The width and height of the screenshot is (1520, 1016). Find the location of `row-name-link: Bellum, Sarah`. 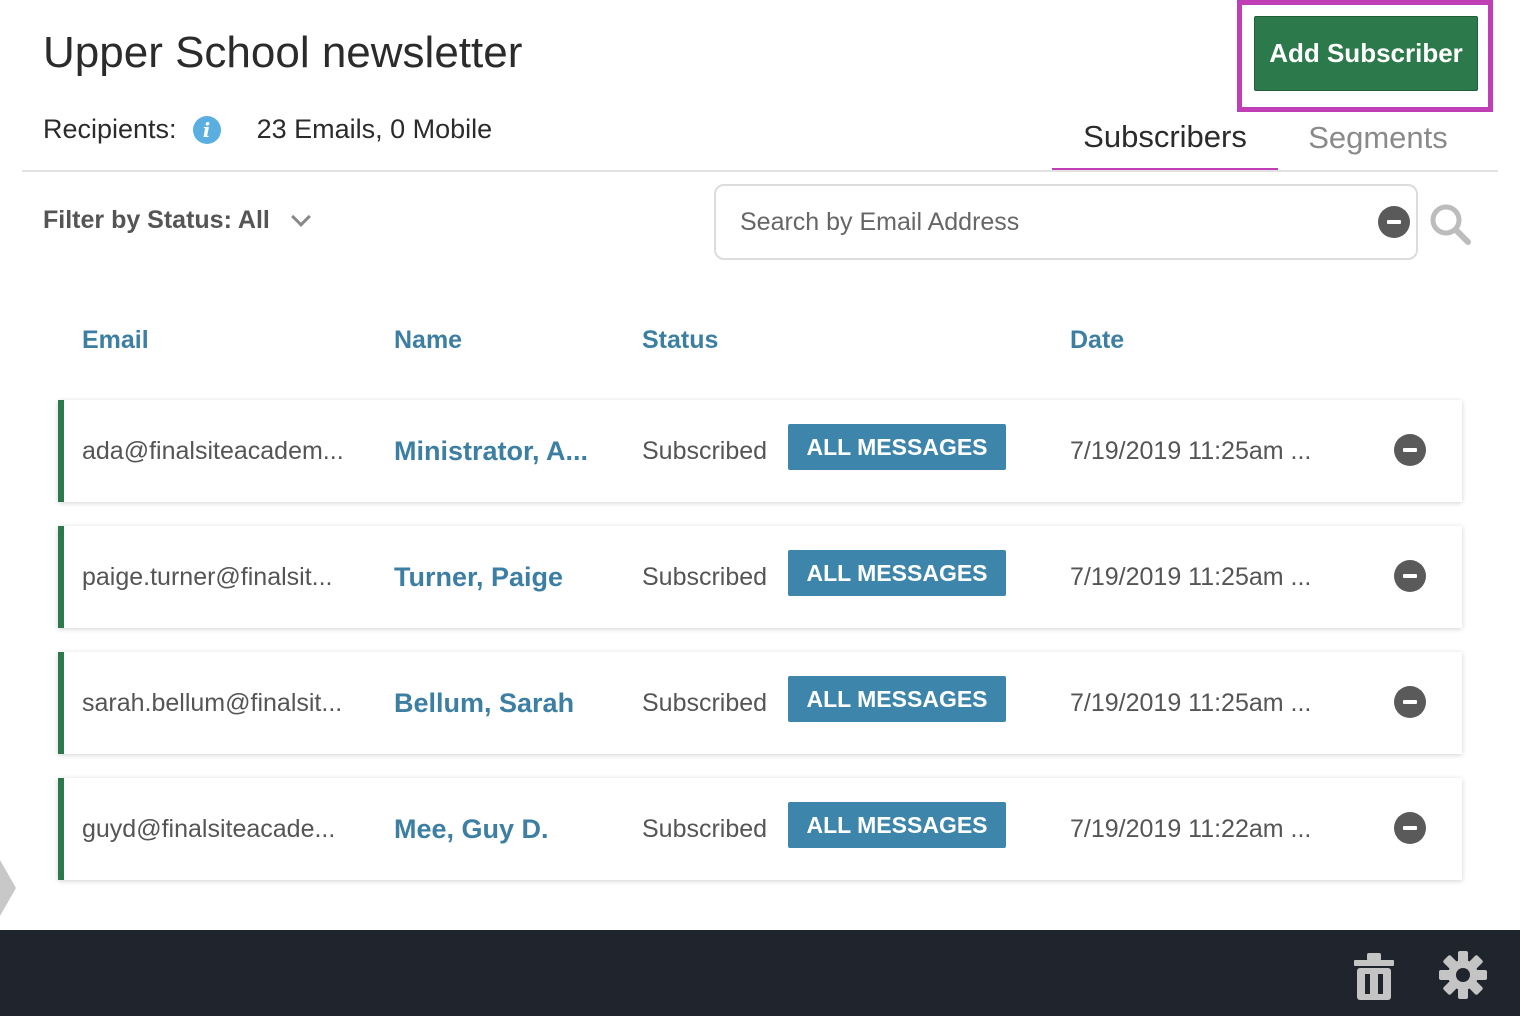

row-name-link: Bellum, Sarah is located at coordinates (484, 703).